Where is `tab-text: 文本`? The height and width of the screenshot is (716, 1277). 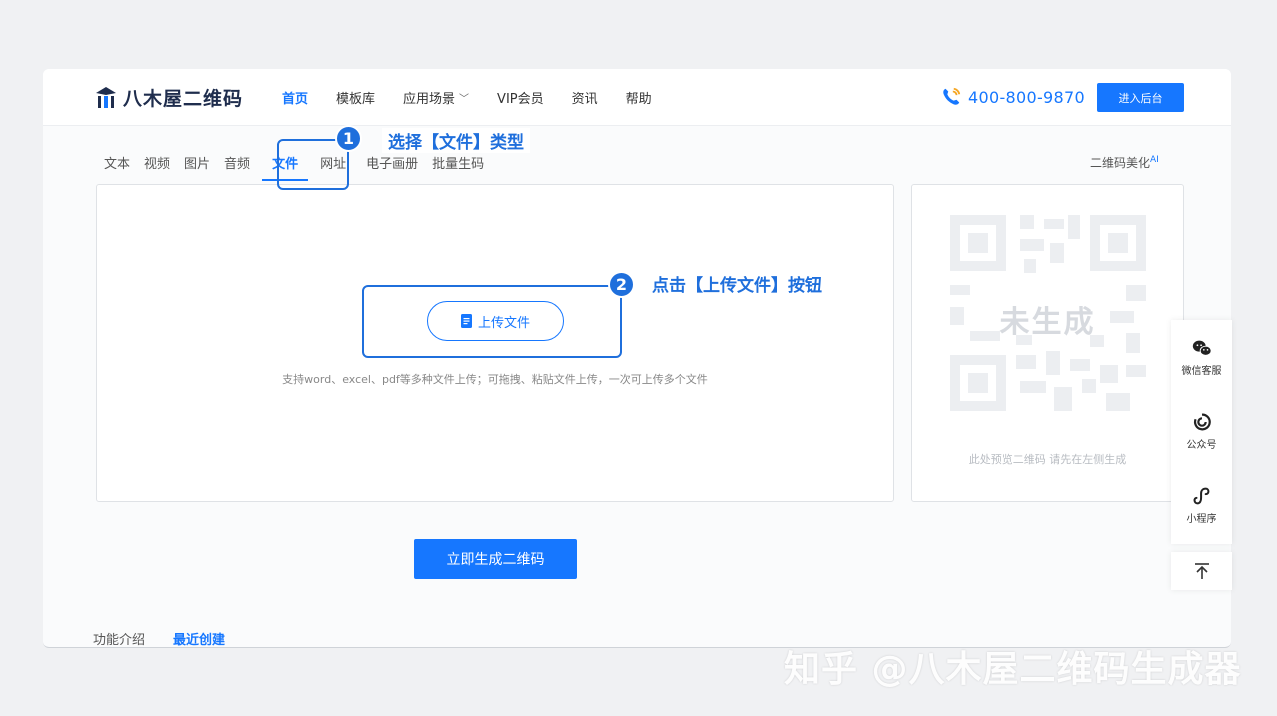
tab-text: 文本 is located at coordinates (117, 162).